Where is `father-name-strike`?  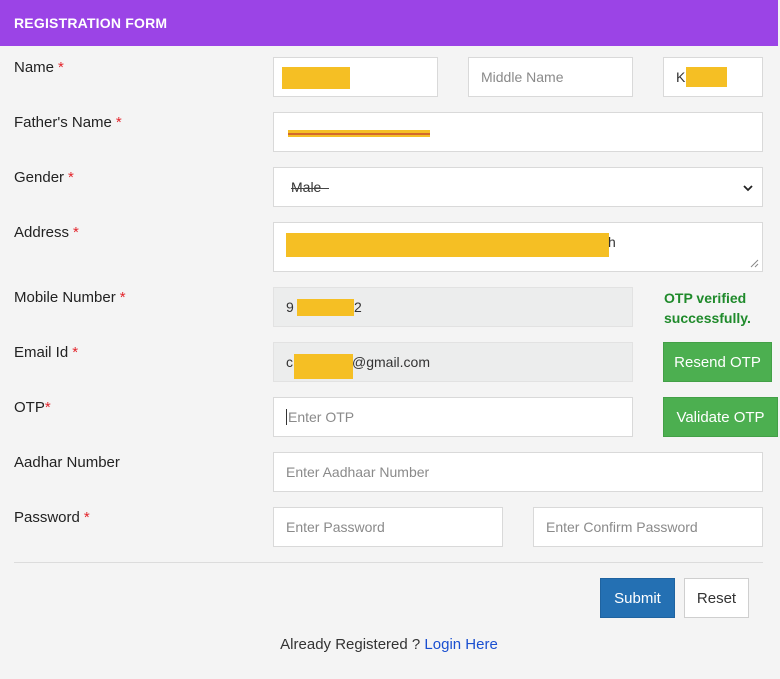
father-name-strike is located at coordinates (359, 134).